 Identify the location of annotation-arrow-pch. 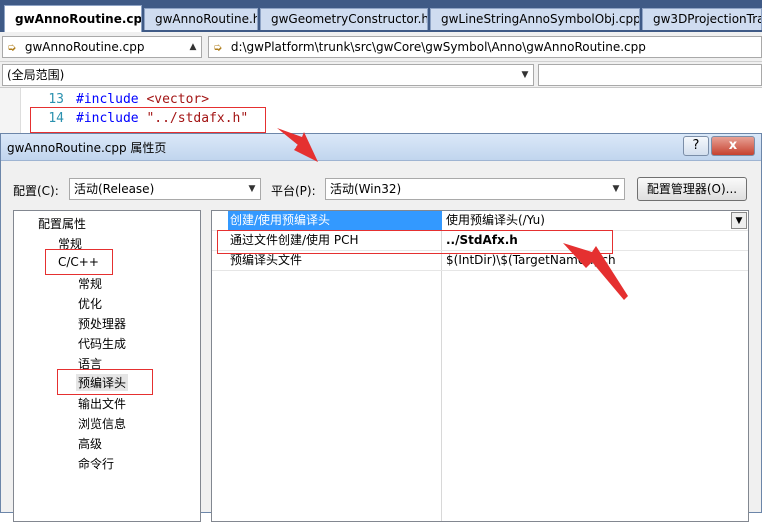
(595, 271).